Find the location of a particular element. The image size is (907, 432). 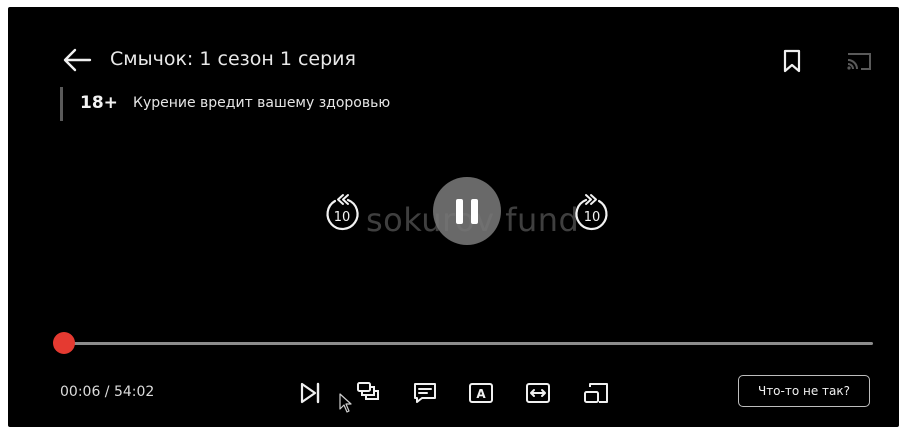

notice-divider is located at coordinates (61, 104).